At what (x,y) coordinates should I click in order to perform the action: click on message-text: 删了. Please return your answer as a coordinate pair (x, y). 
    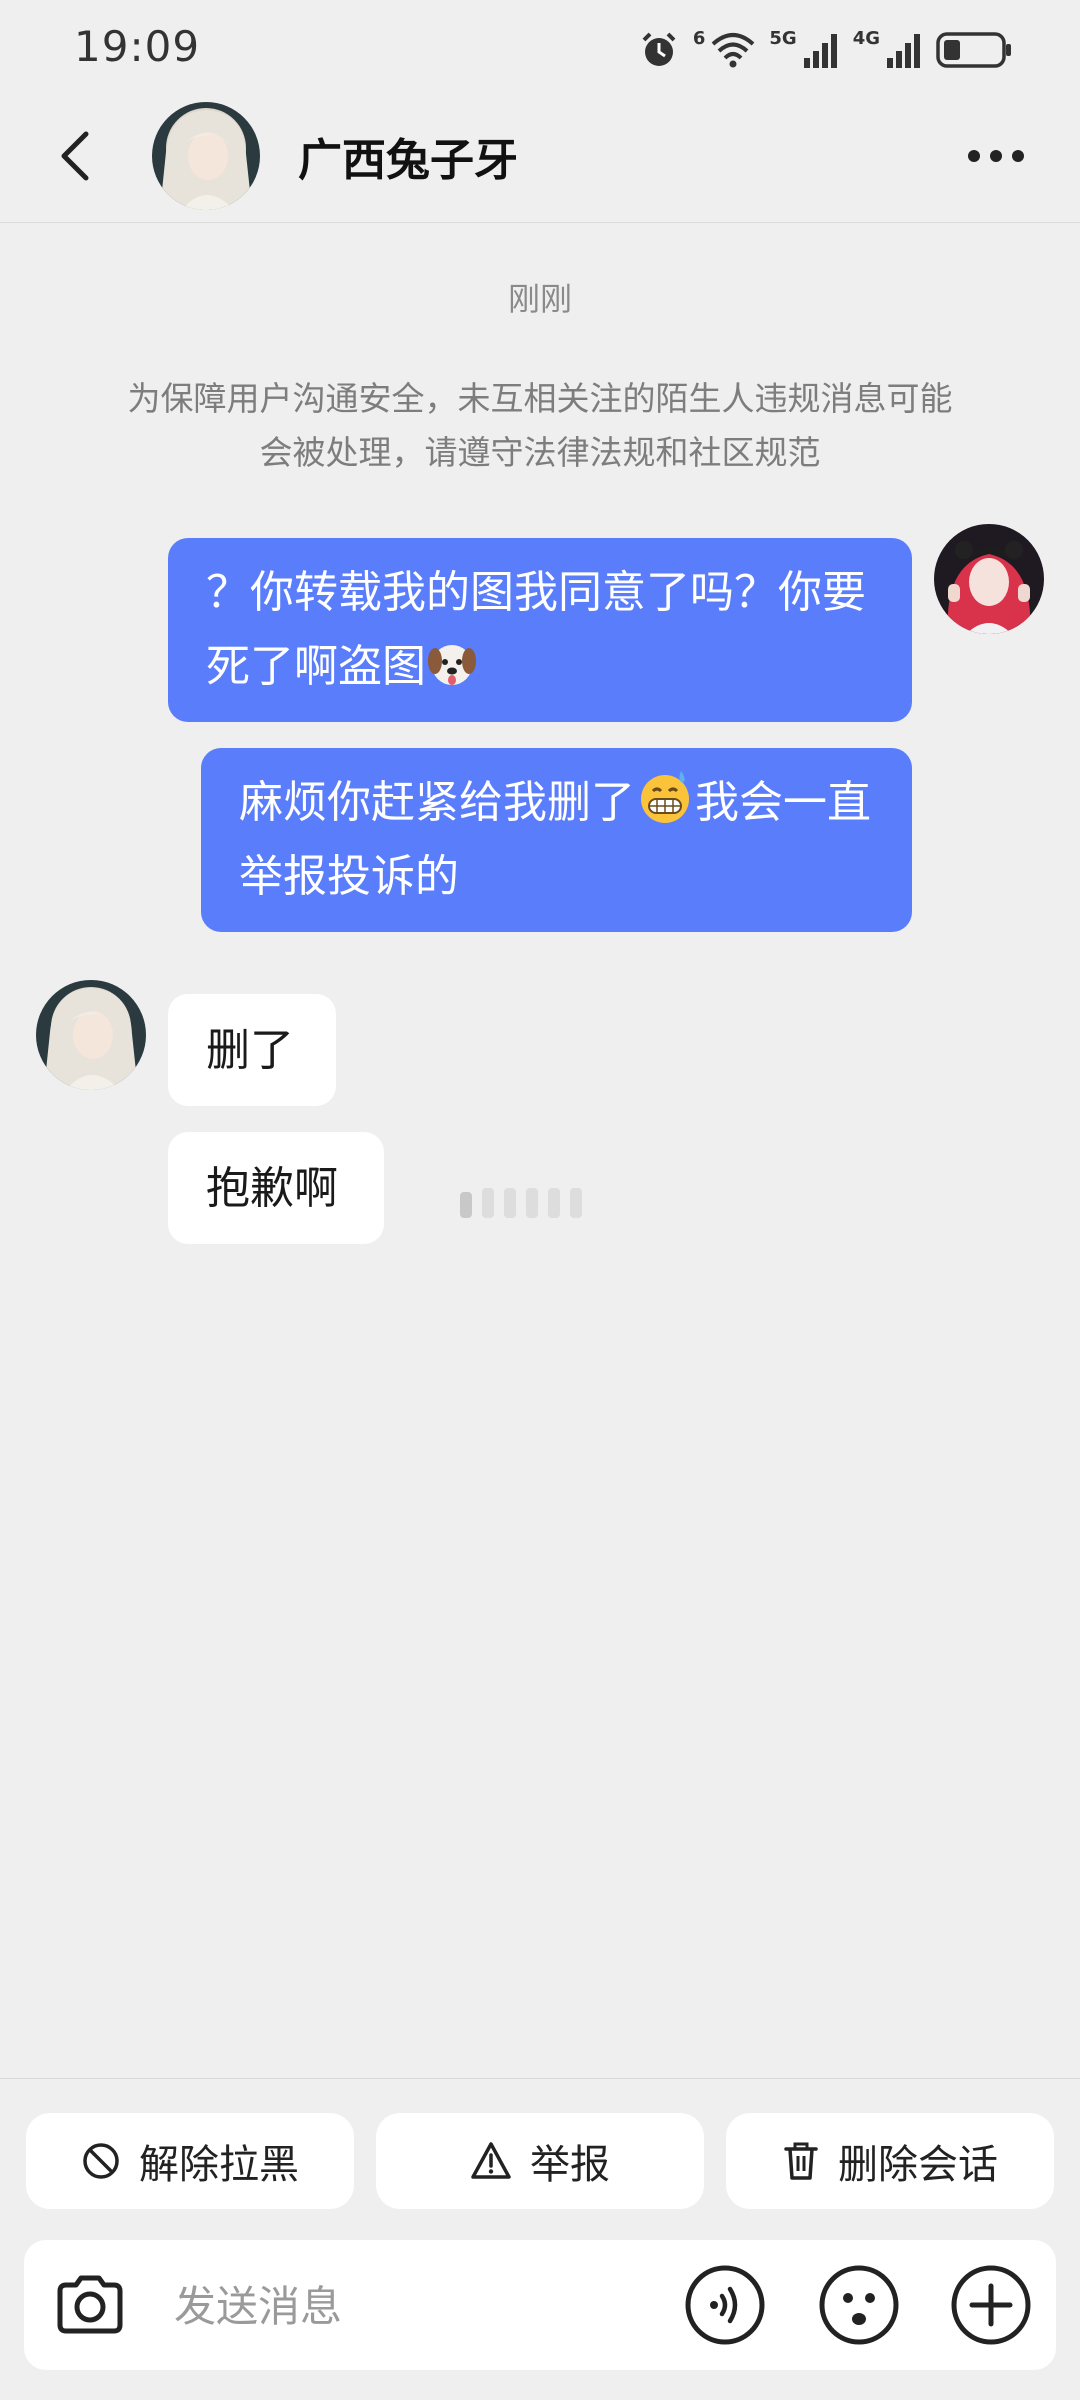
    Looking at the image, I should click on (250, 1050).